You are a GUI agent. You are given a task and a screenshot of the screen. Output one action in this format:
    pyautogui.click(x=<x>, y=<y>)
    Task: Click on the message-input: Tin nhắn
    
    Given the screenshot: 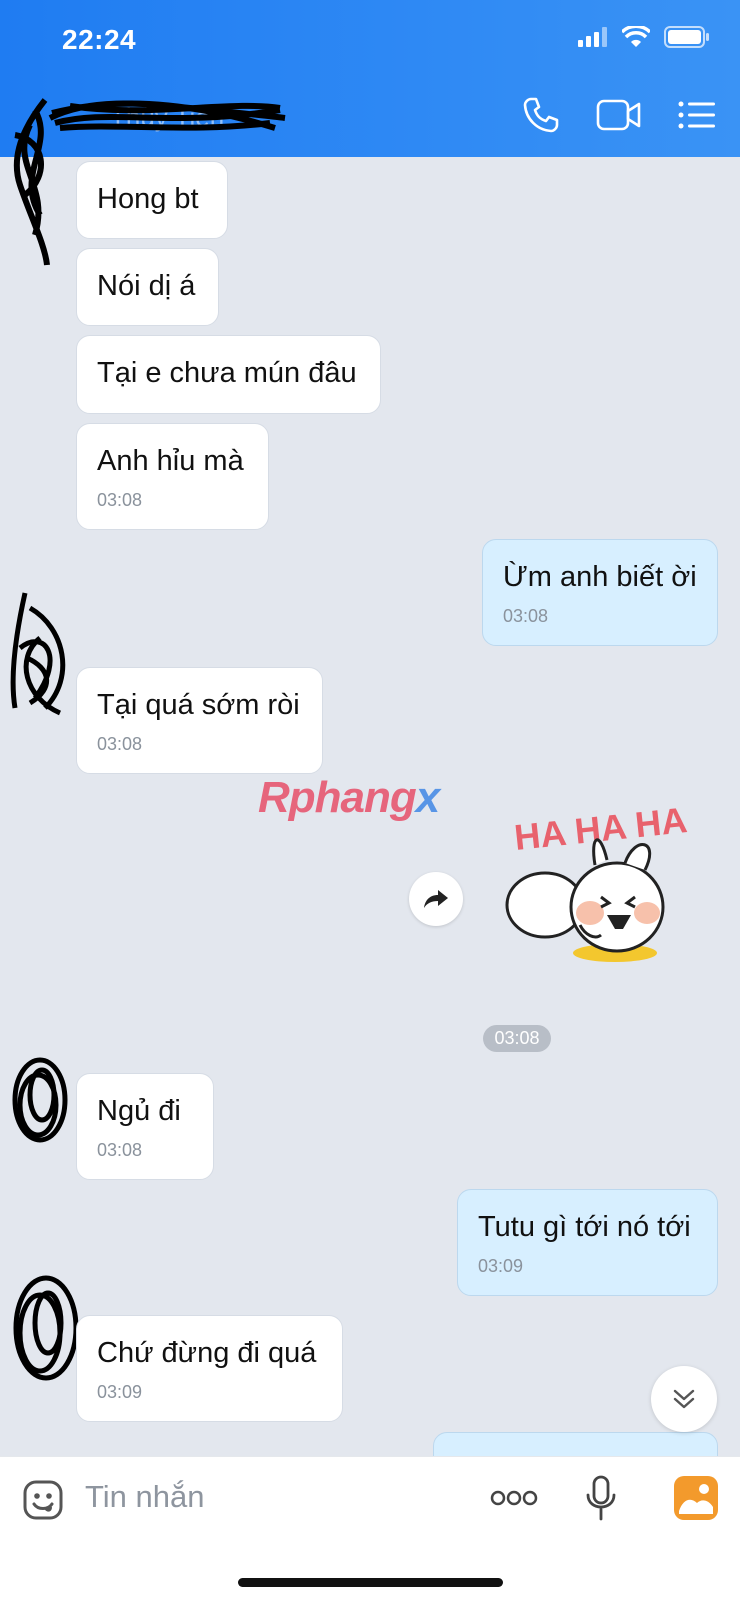 What is the action you would take?
    pyautogui.click(x=145, y=1497)
    